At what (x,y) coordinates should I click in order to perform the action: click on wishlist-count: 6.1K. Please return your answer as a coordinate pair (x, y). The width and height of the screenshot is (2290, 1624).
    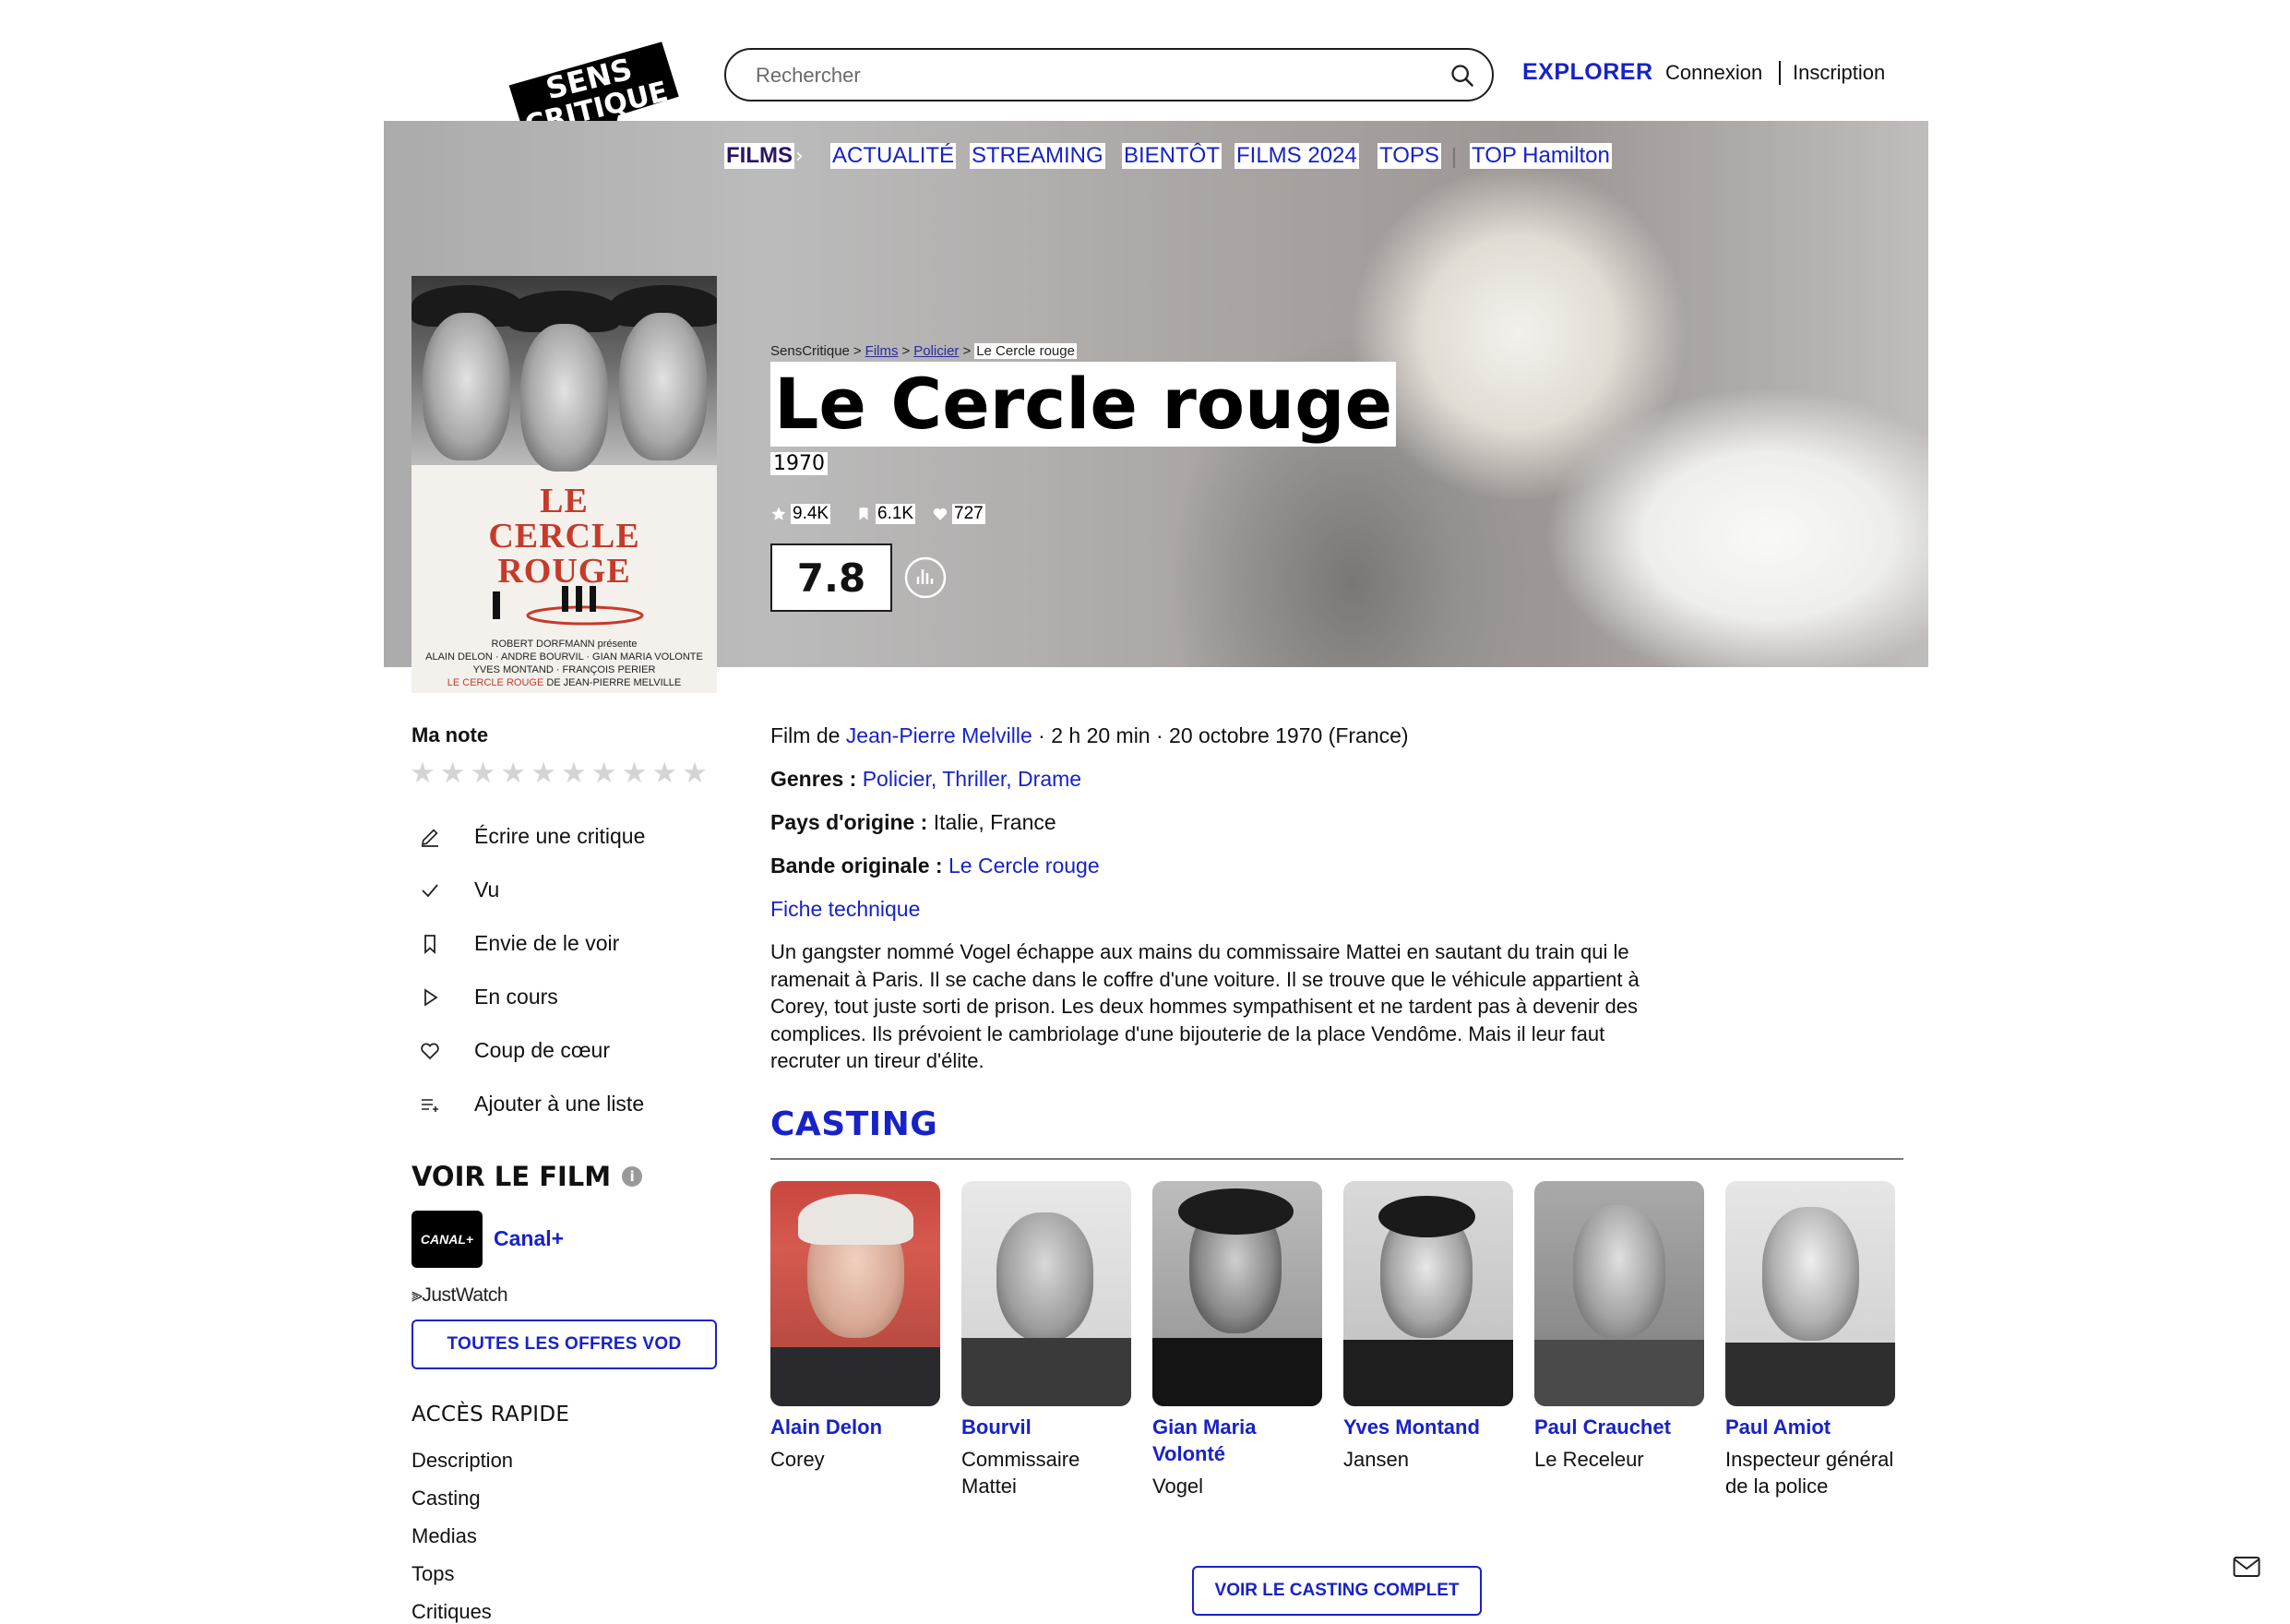
    Looking at the image, I should click on (885, 514).